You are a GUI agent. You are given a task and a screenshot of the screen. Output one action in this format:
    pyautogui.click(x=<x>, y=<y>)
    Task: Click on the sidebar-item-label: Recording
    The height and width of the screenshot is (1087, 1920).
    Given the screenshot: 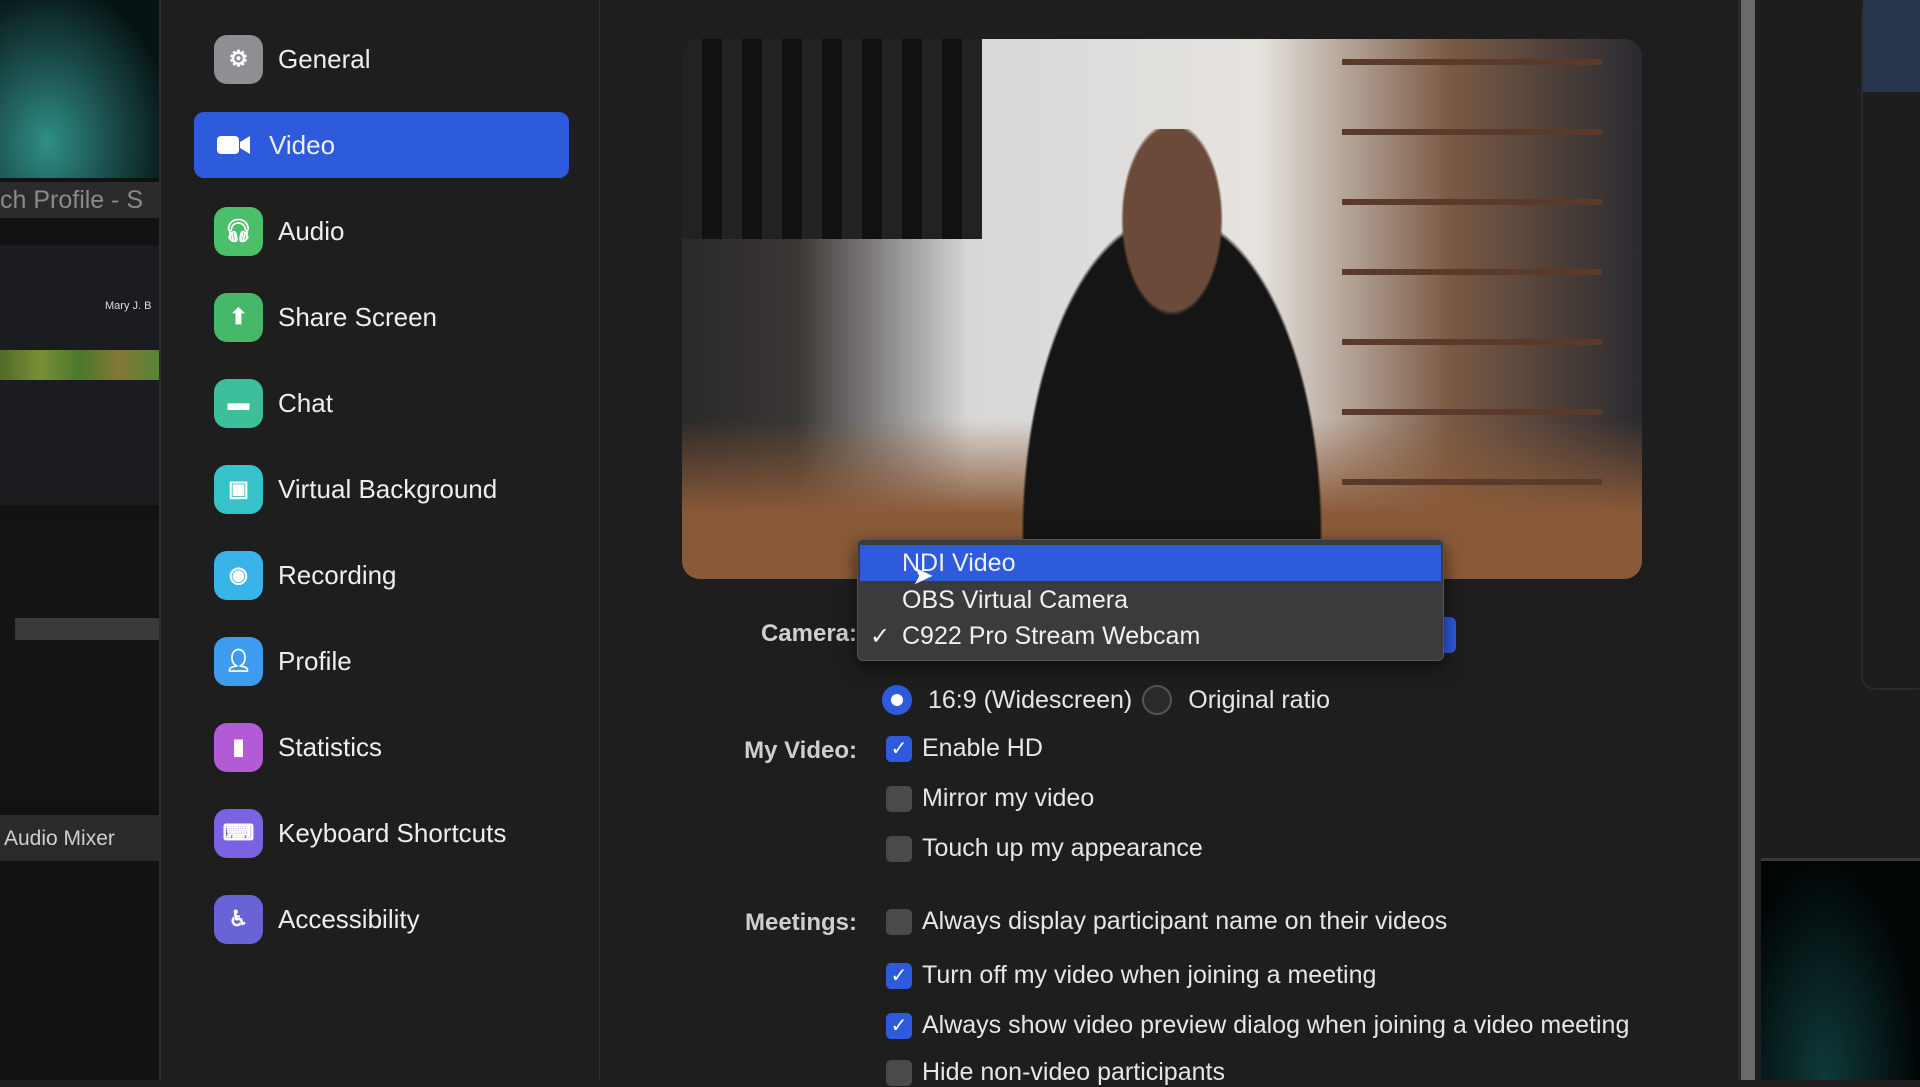 What is the action you would take?
    pyautogui.click(x=337, y=574)
    